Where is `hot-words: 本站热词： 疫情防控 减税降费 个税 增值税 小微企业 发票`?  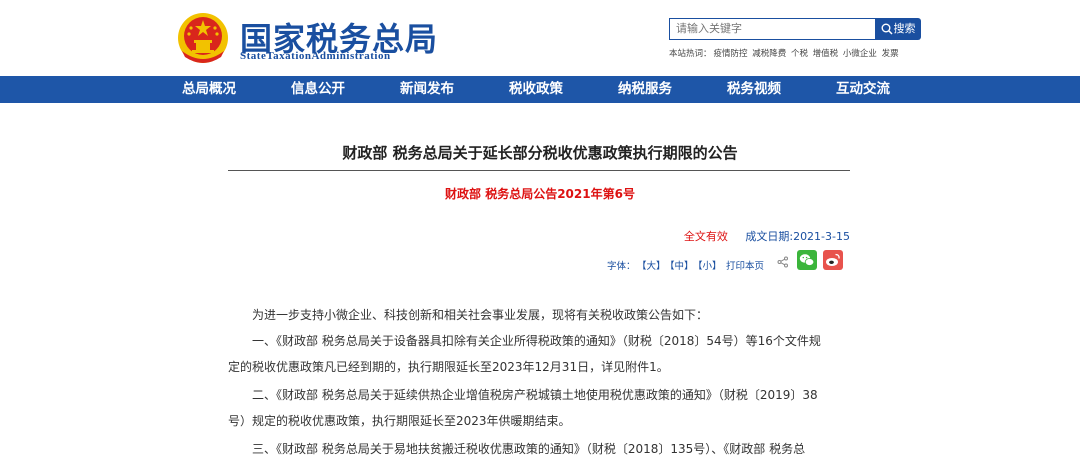 hot-words: 本站热词： 疫情防控 减税降费 个税 增值税 小微企业 发票 is located at coordinates (785, 53).